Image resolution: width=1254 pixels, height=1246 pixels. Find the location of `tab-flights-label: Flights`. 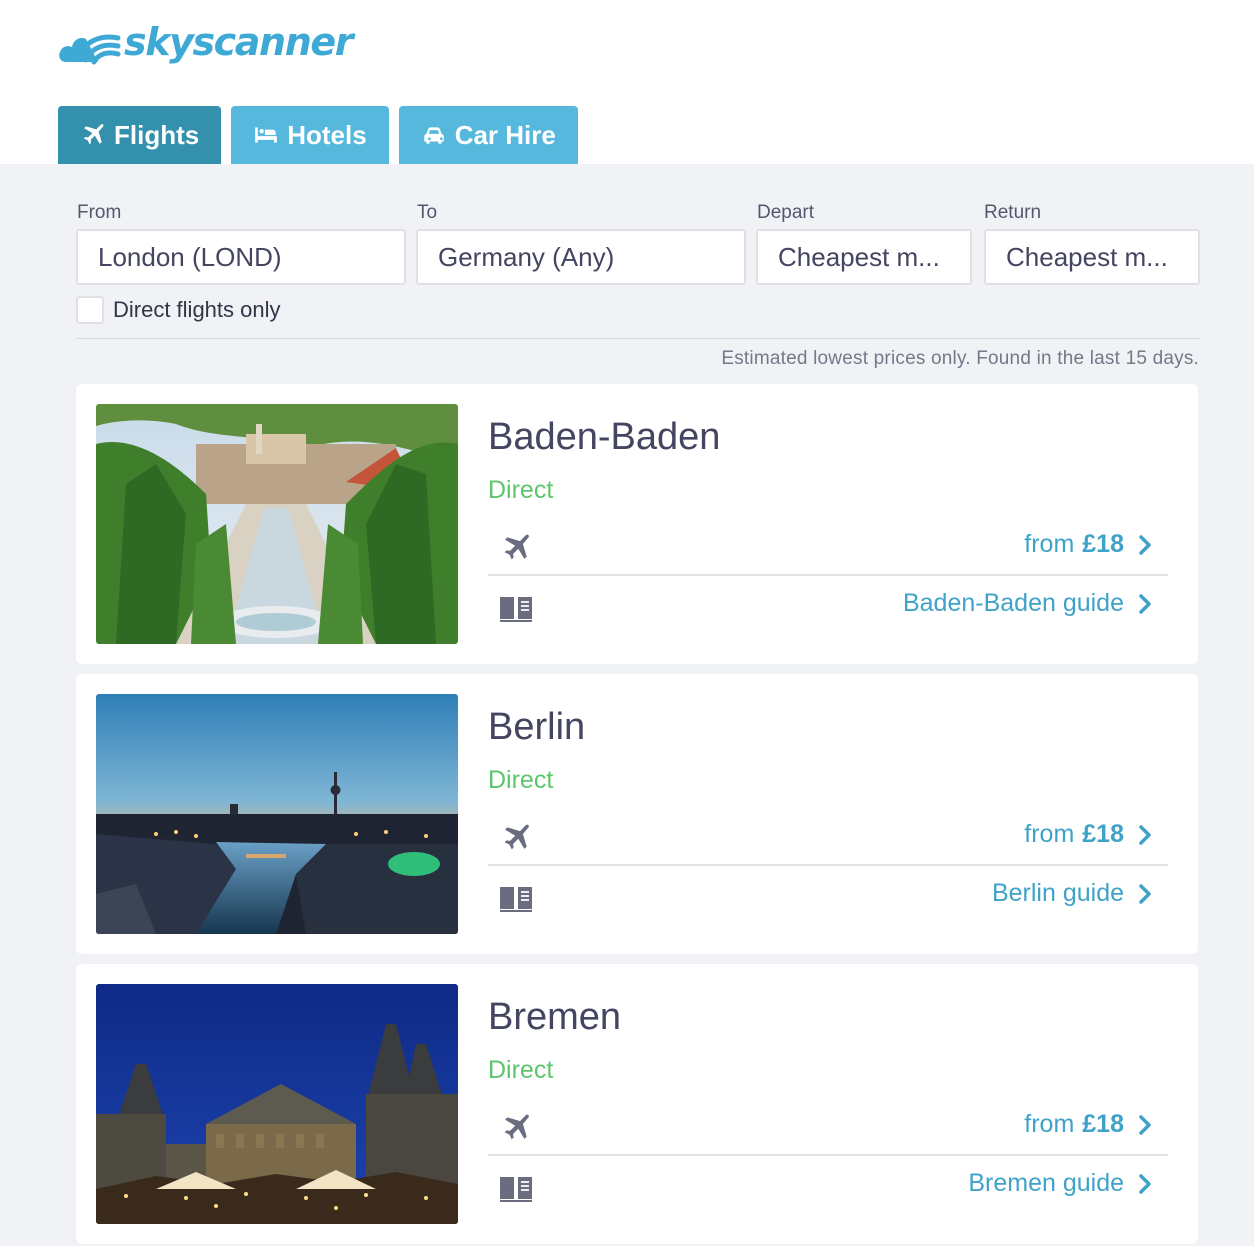

tab-flights-label: Flights is located at coordinates (157, 134).